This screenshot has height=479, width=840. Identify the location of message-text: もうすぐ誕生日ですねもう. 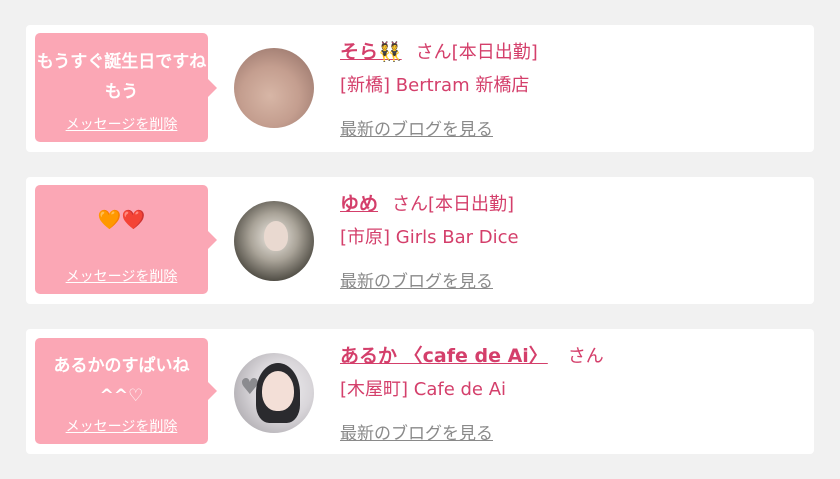
(121, 77).